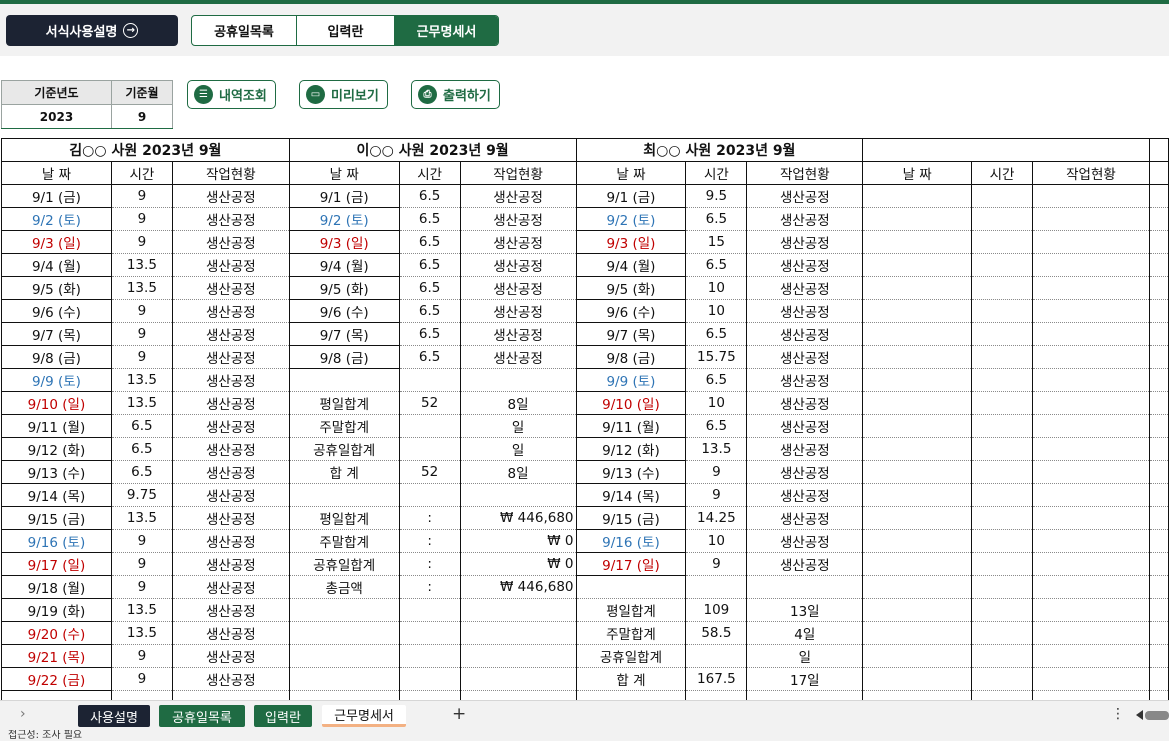 The width and height of the screenshot is (1169, 741). I want to click on scroll-left-icon, so click(1139, 715).